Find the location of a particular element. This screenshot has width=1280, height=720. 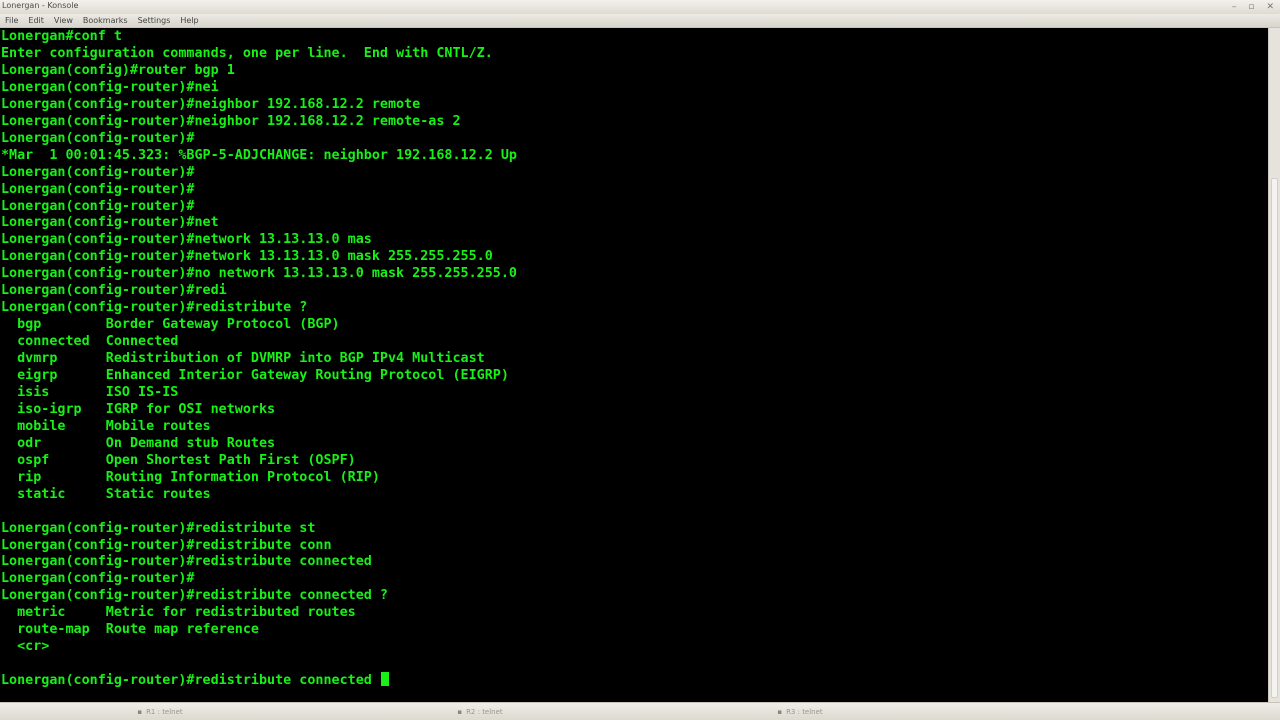

terminal-line: route-map Route map reference is located at coordinates (130, 630).